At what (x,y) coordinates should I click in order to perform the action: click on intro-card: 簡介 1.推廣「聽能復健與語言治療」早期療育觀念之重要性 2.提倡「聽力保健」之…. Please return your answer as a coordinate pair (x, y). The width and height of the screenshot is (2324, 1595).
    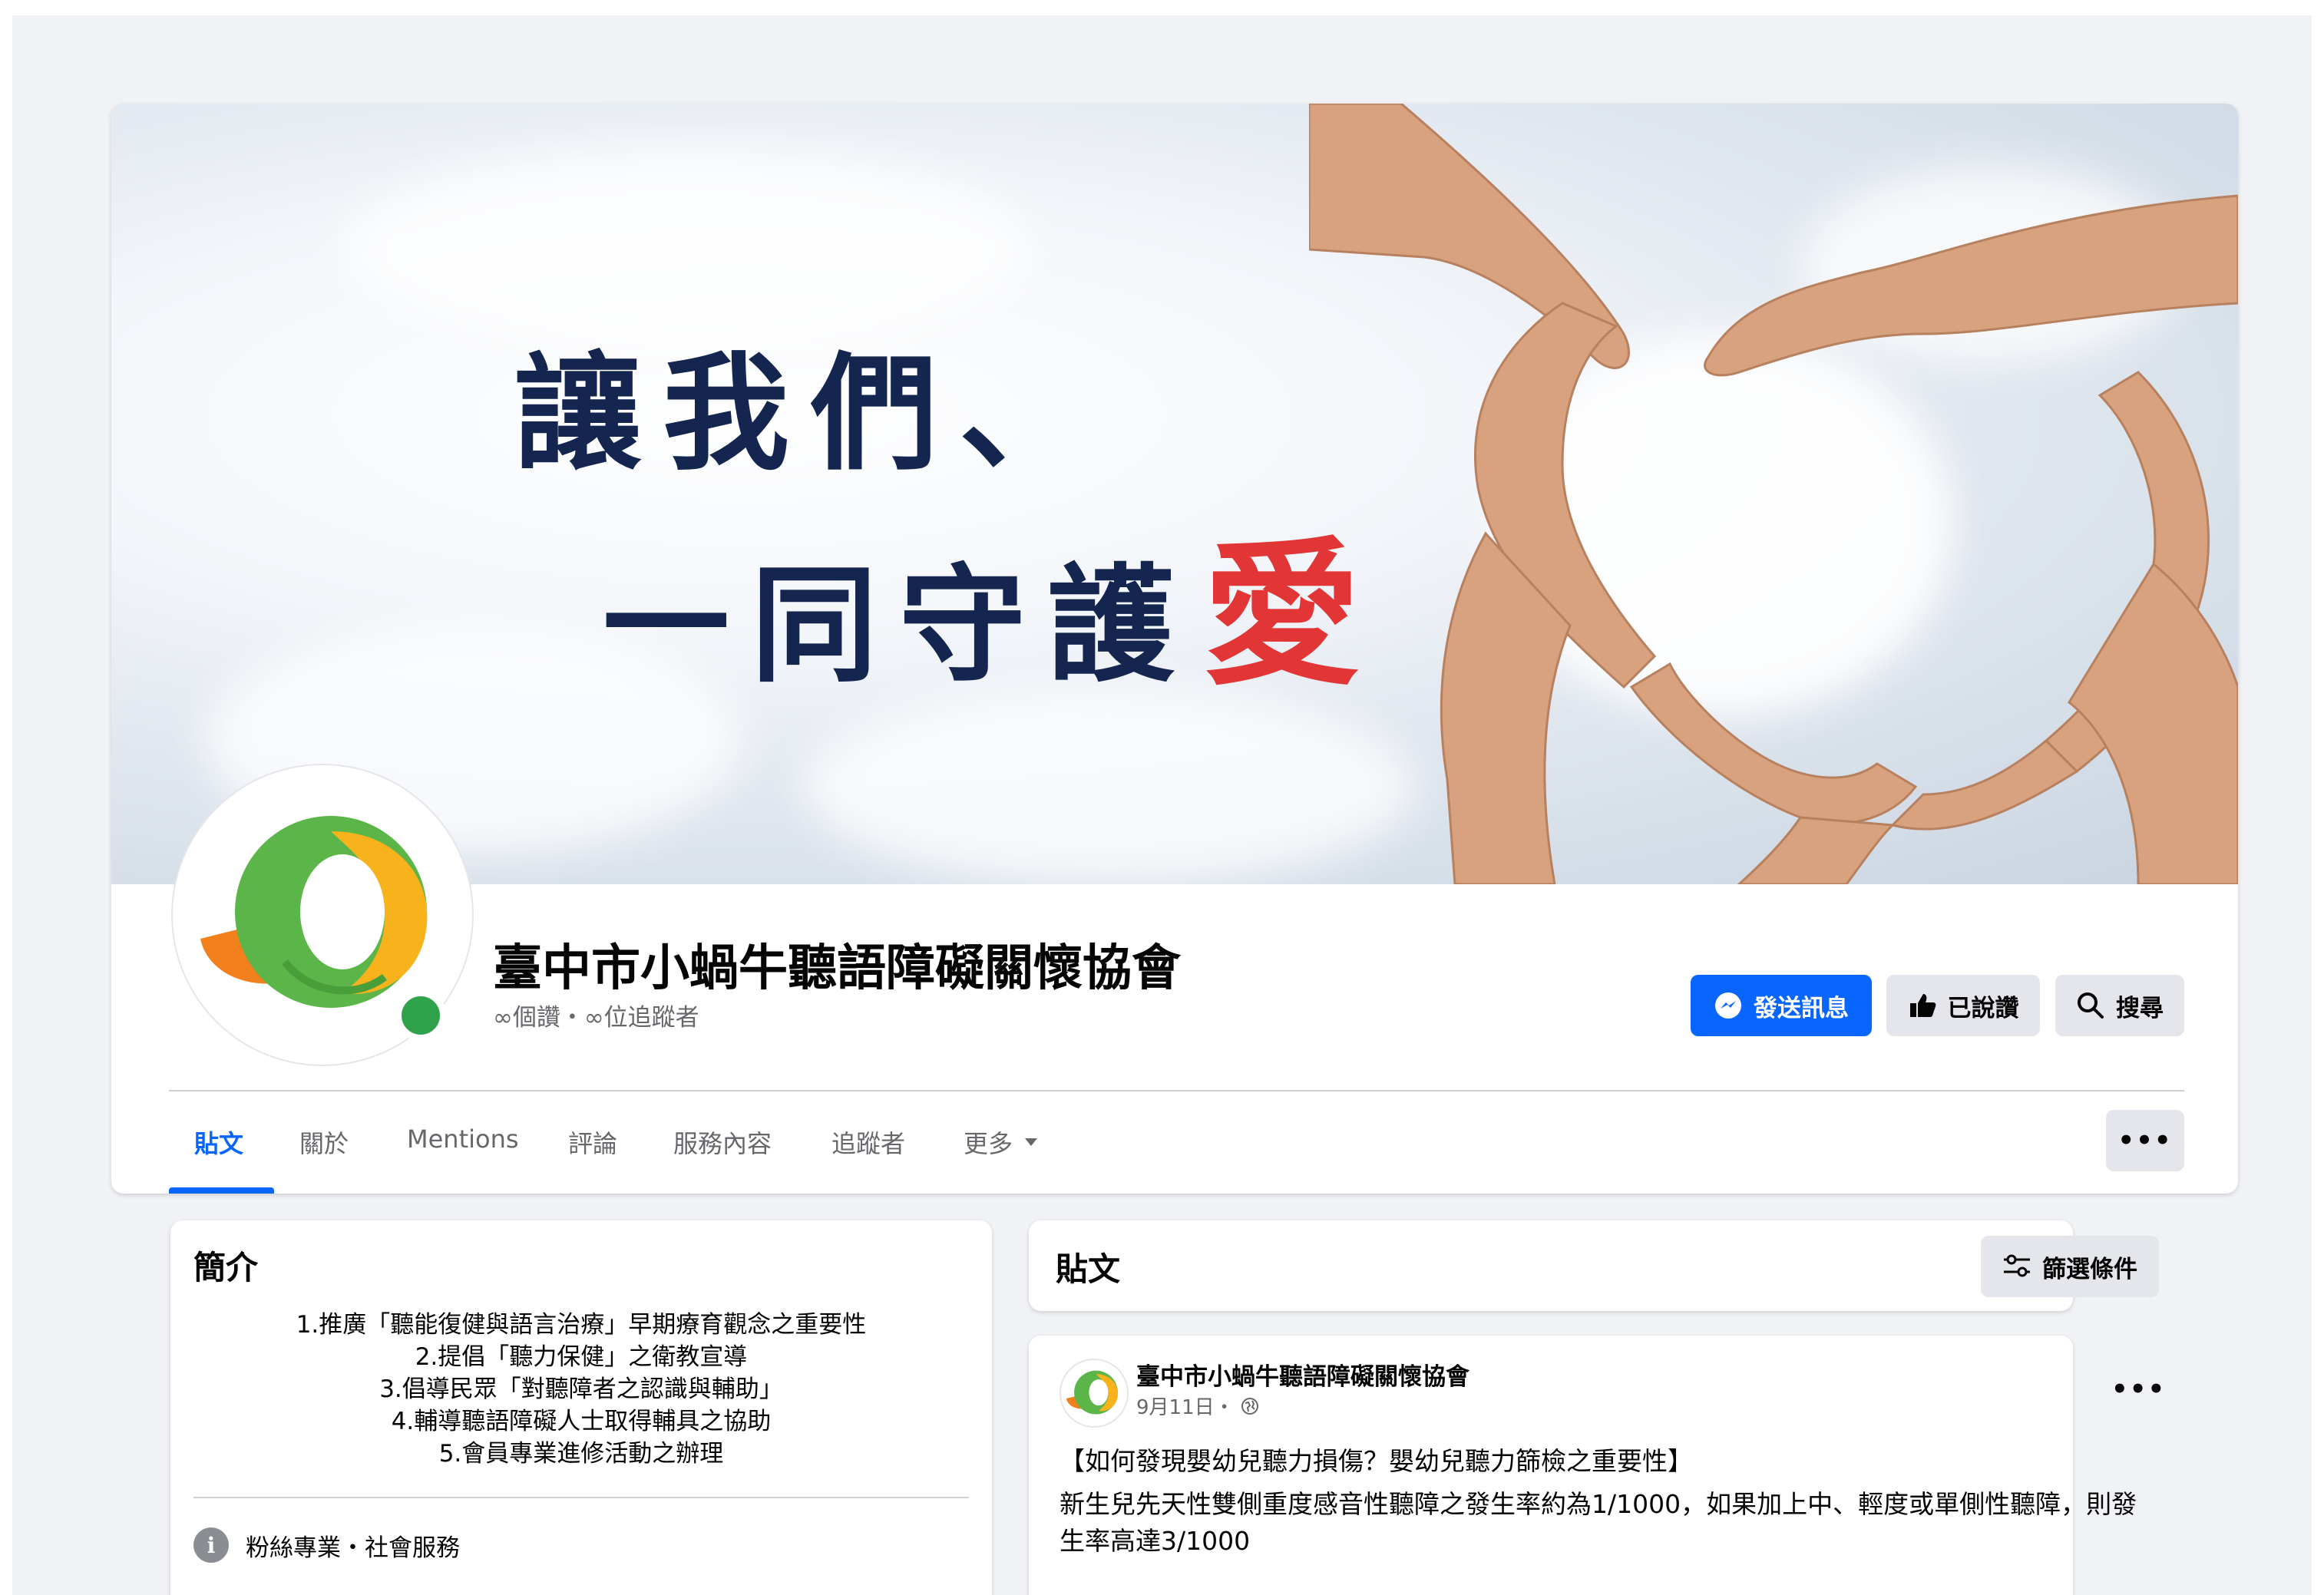
    Looking at the image, I should click on (581, 1407).